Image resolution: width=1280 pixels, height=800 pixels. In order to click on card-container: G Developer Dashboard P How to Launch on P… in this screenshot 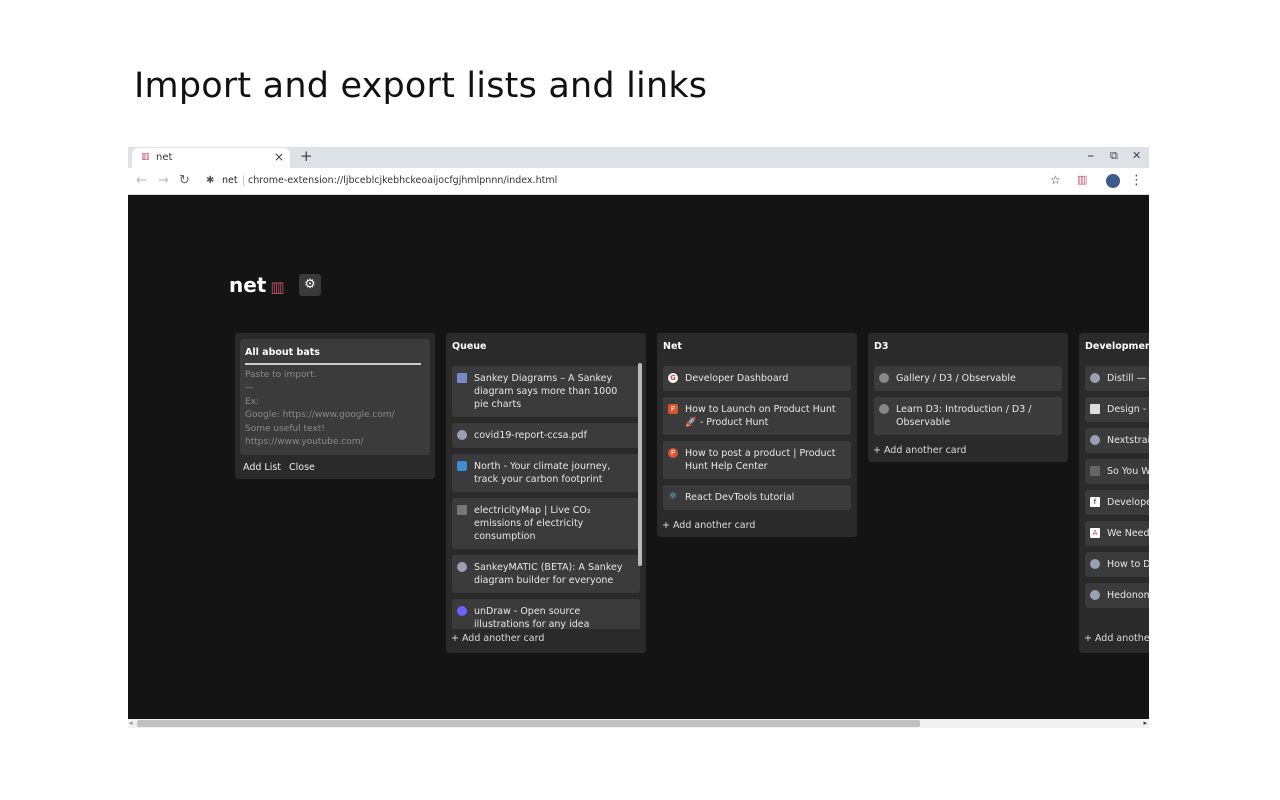, I will do `click(757, 434)`.